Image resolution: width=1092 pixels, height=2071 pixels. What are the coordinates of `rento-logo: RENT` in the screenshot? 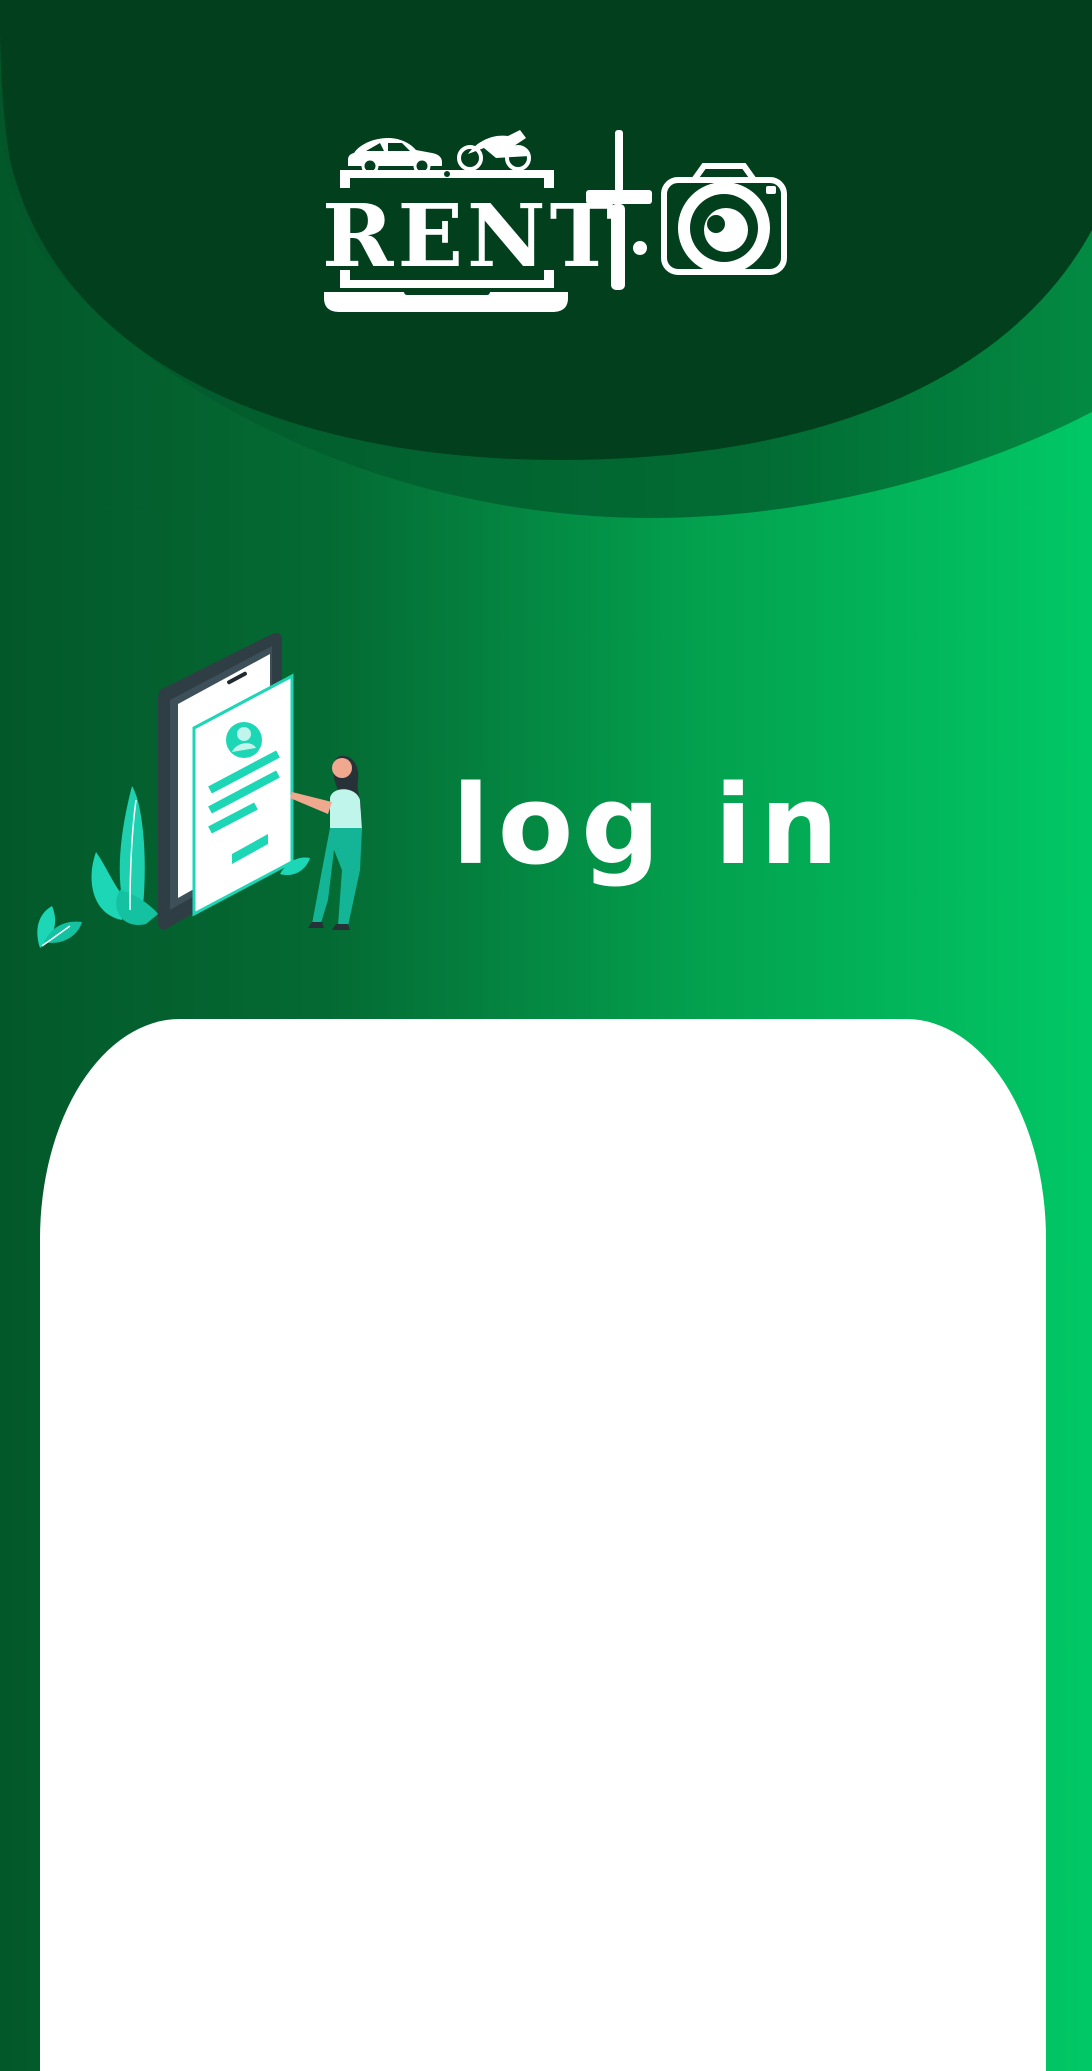 It's located at (554, 221).